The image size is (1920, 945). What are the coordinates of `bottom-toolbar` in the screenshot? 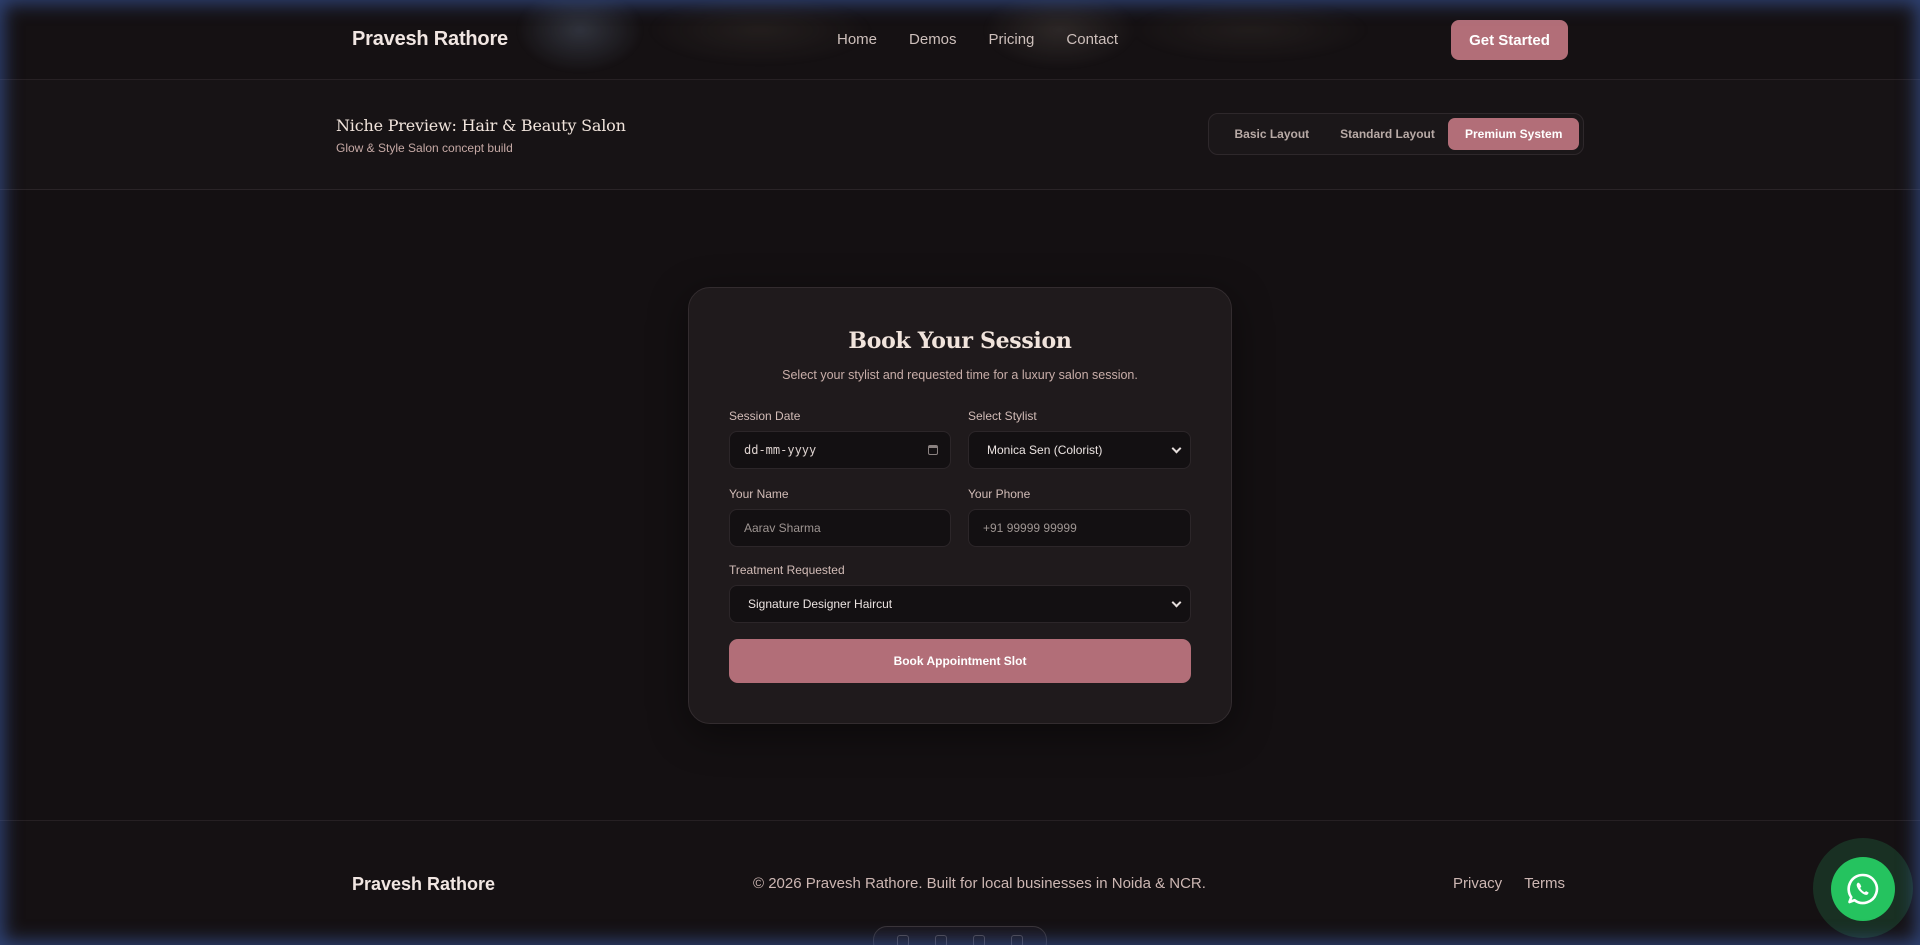 It's located at (960, 935).